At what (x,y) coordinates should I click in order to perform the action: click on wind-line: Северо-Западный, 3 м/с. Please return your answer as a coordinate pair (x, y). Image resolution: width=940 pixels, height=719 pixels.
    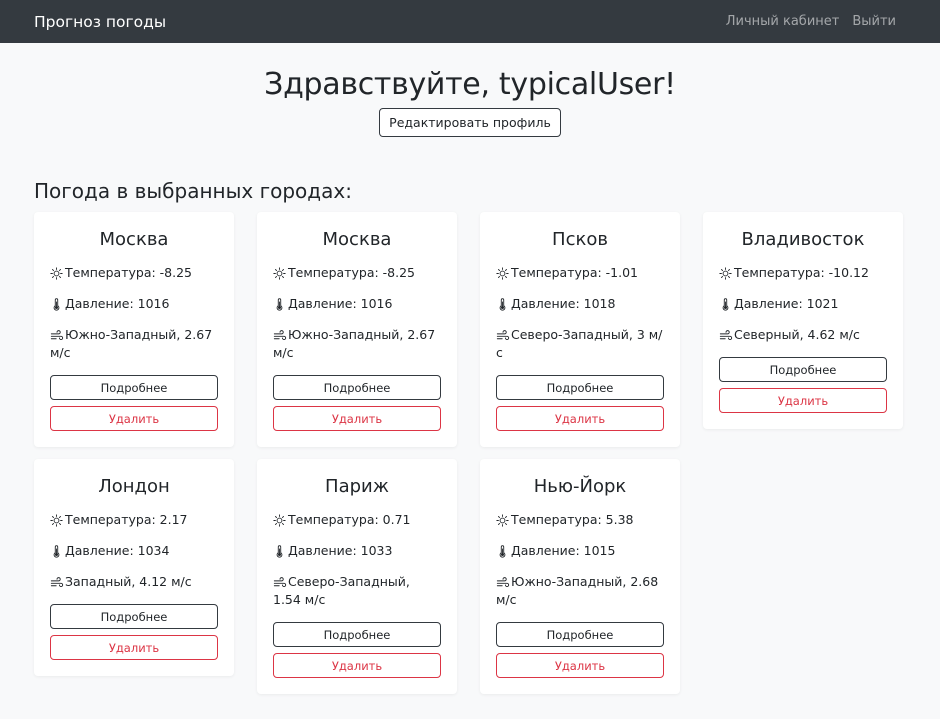
    Looking at the image, I should click on (580, 344).